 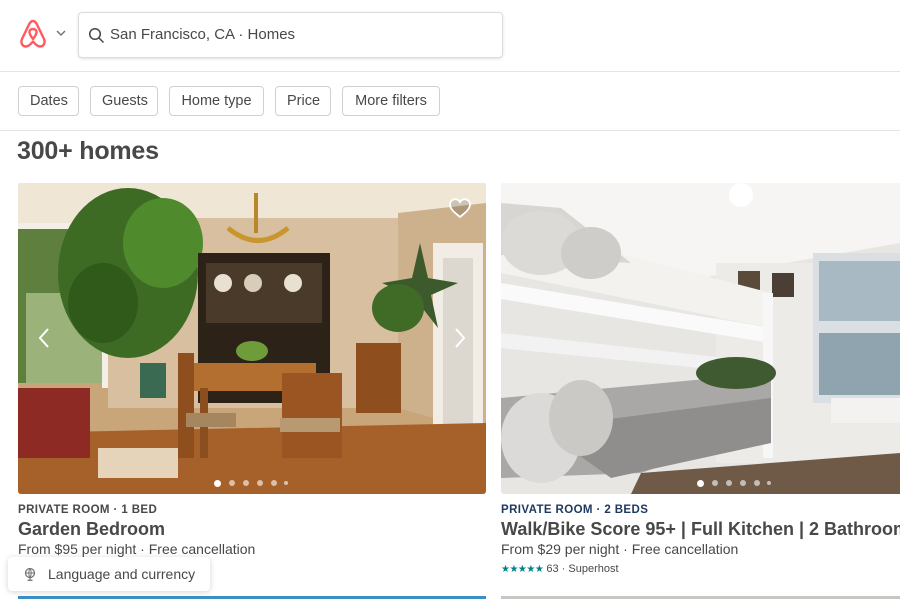 What do you see at coordinates (522, 569) in the screenshot?
I see `star-rating: ★★★★★` at bounding box center [522, 569].